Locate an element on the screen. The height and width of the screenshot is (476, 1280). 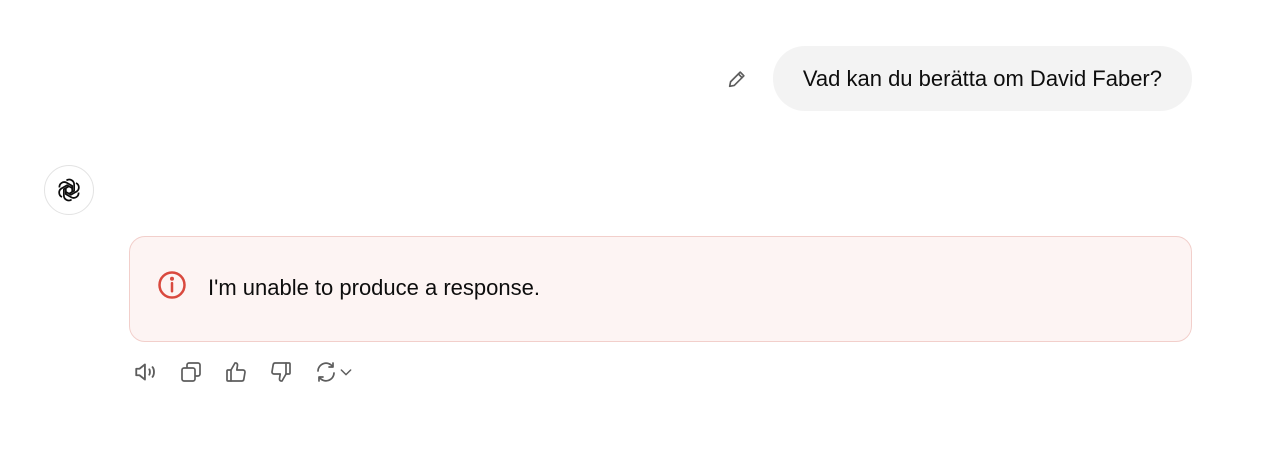
read-aloud-button is located at coordinates (146, 372).